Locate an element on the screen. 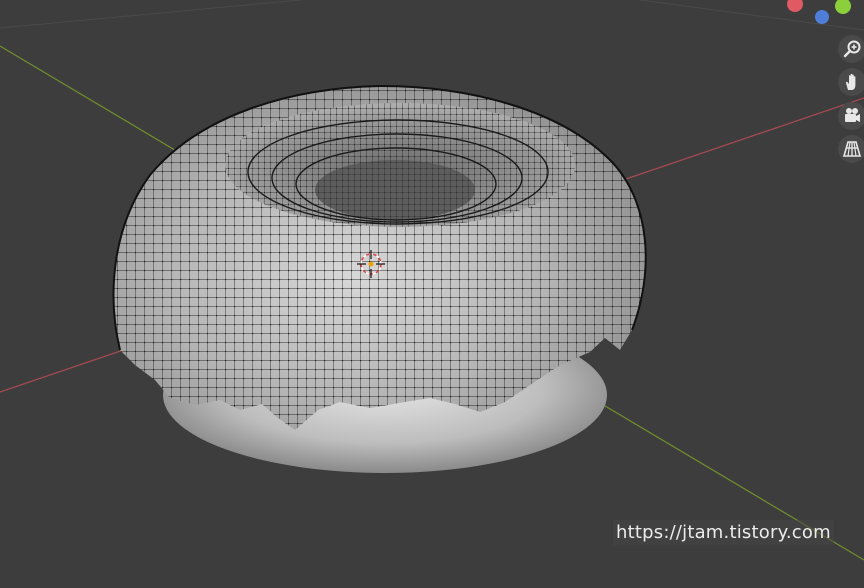  camera-icon is located at coordinates (852, 115).